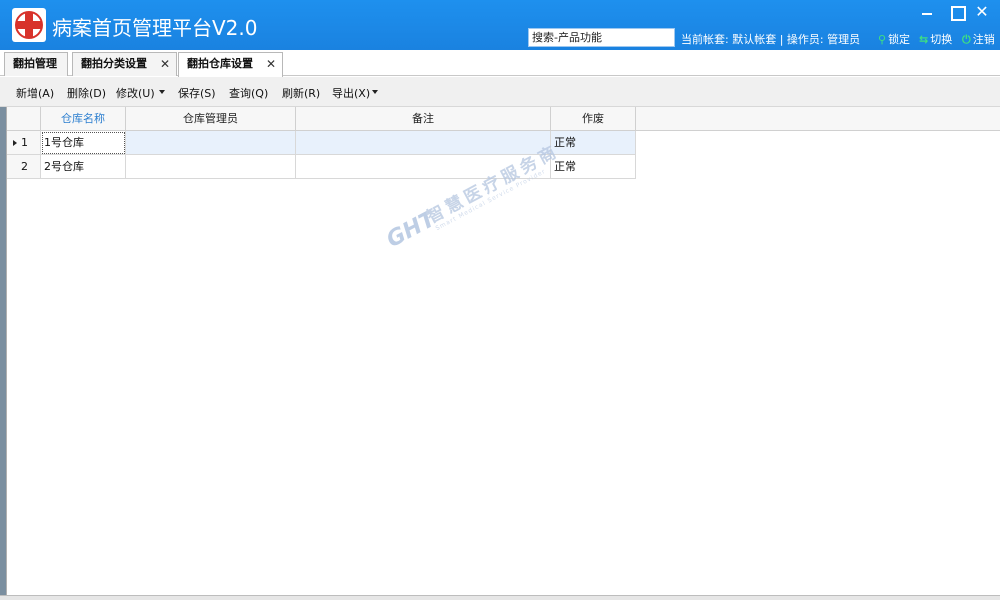  Describe the element at coordinates (248, 93) in the screenshot. I see `query-button: 查询(Q)` at that location.